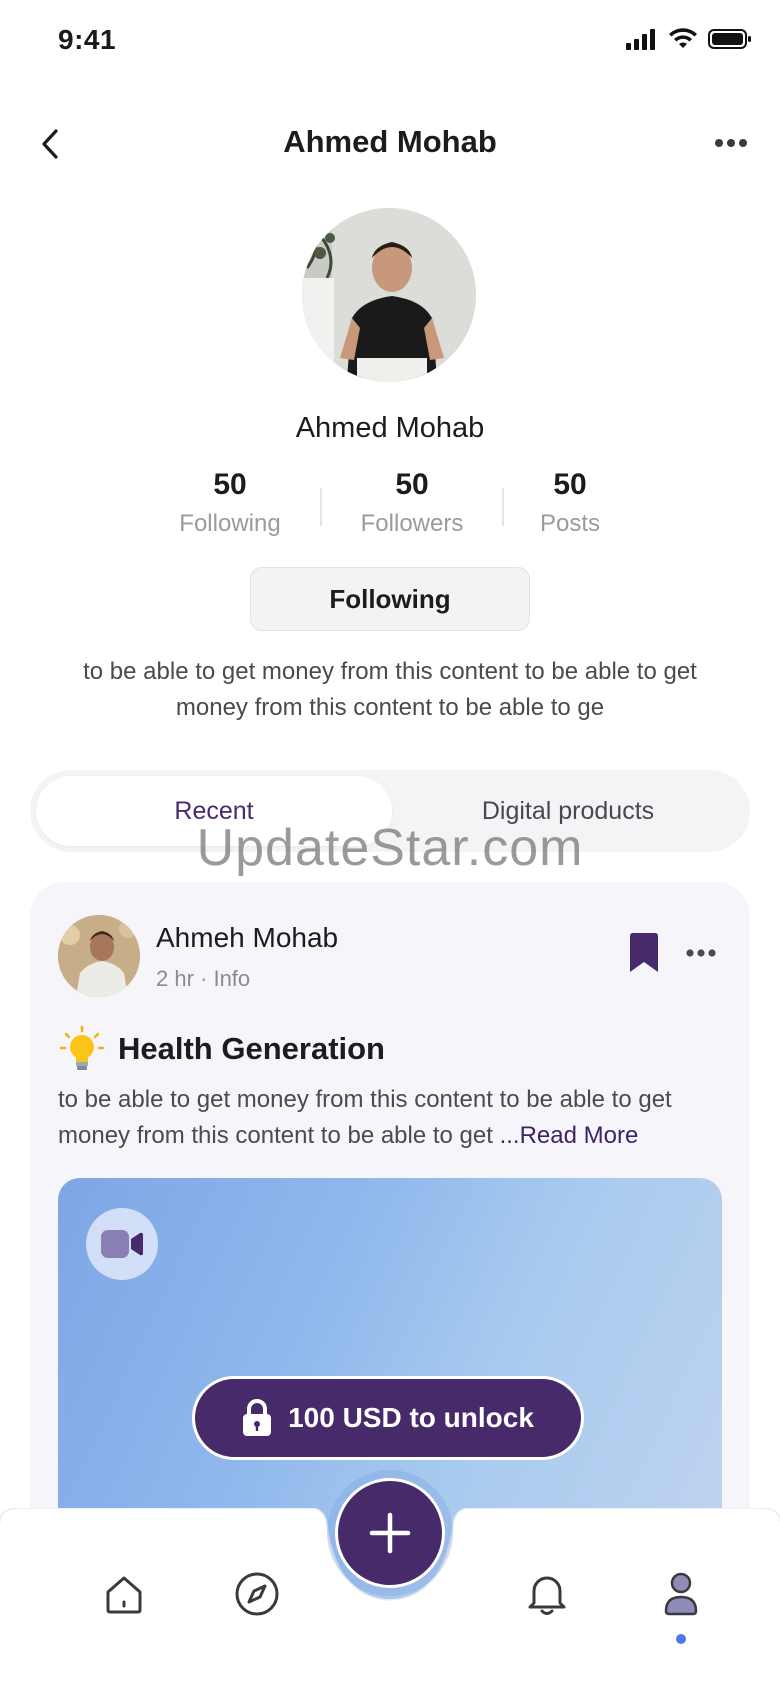 The width and height of the screenshot is (780, 1687). Describe the element at coordinates (683, 38) in the screenshot. I see `wifi-icon` at that location.